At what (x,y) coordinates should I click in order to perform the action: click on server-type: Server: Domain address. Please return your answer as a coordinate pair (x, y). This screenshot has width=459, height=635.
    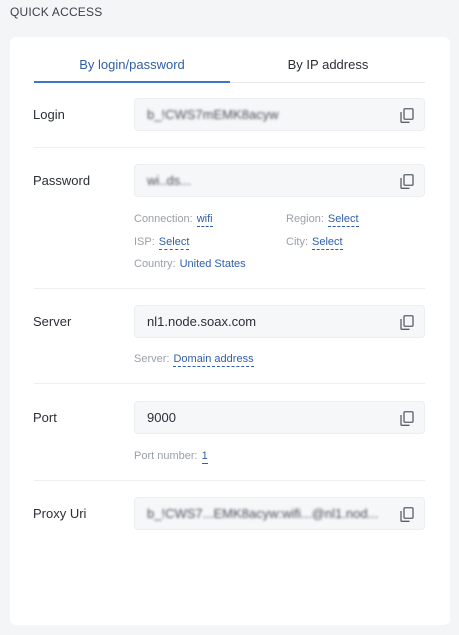
    Looking at the image, I should click on (194, 360).